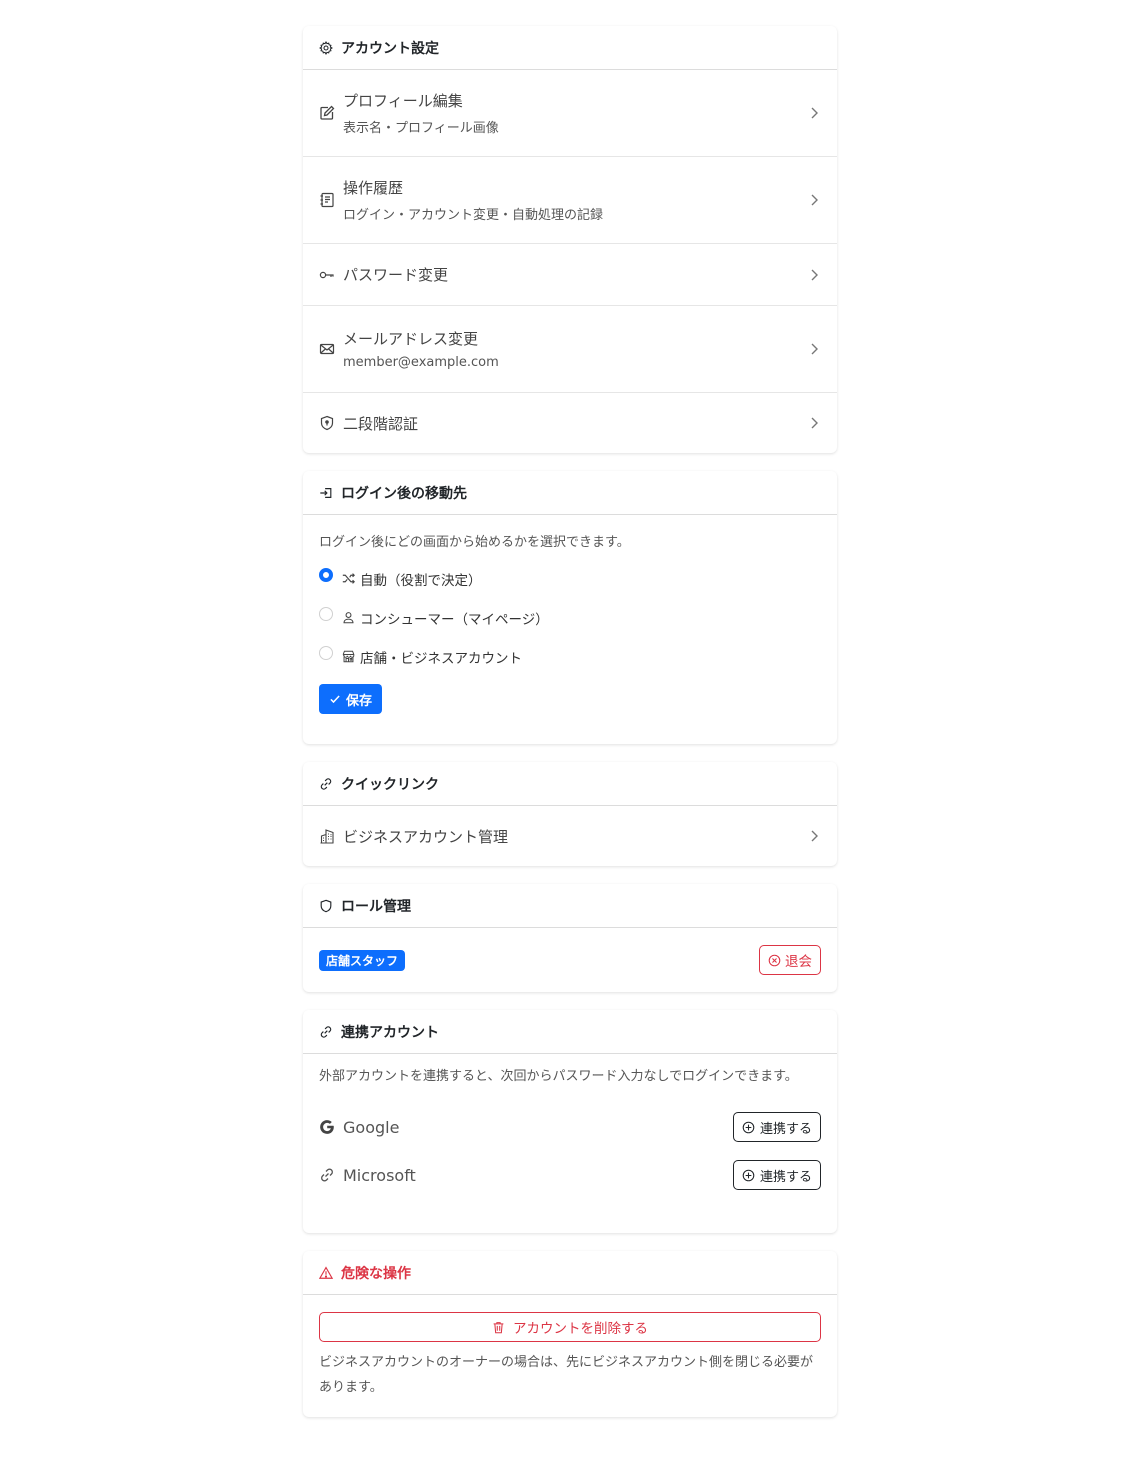 The image size is (1140, 1458). Describe the element at coordinates (570, 200) in the screenshot. I see `menu-item-activity-log: 操作履歴 ログイン・アカウント変更・自動処理の記録` at that location.